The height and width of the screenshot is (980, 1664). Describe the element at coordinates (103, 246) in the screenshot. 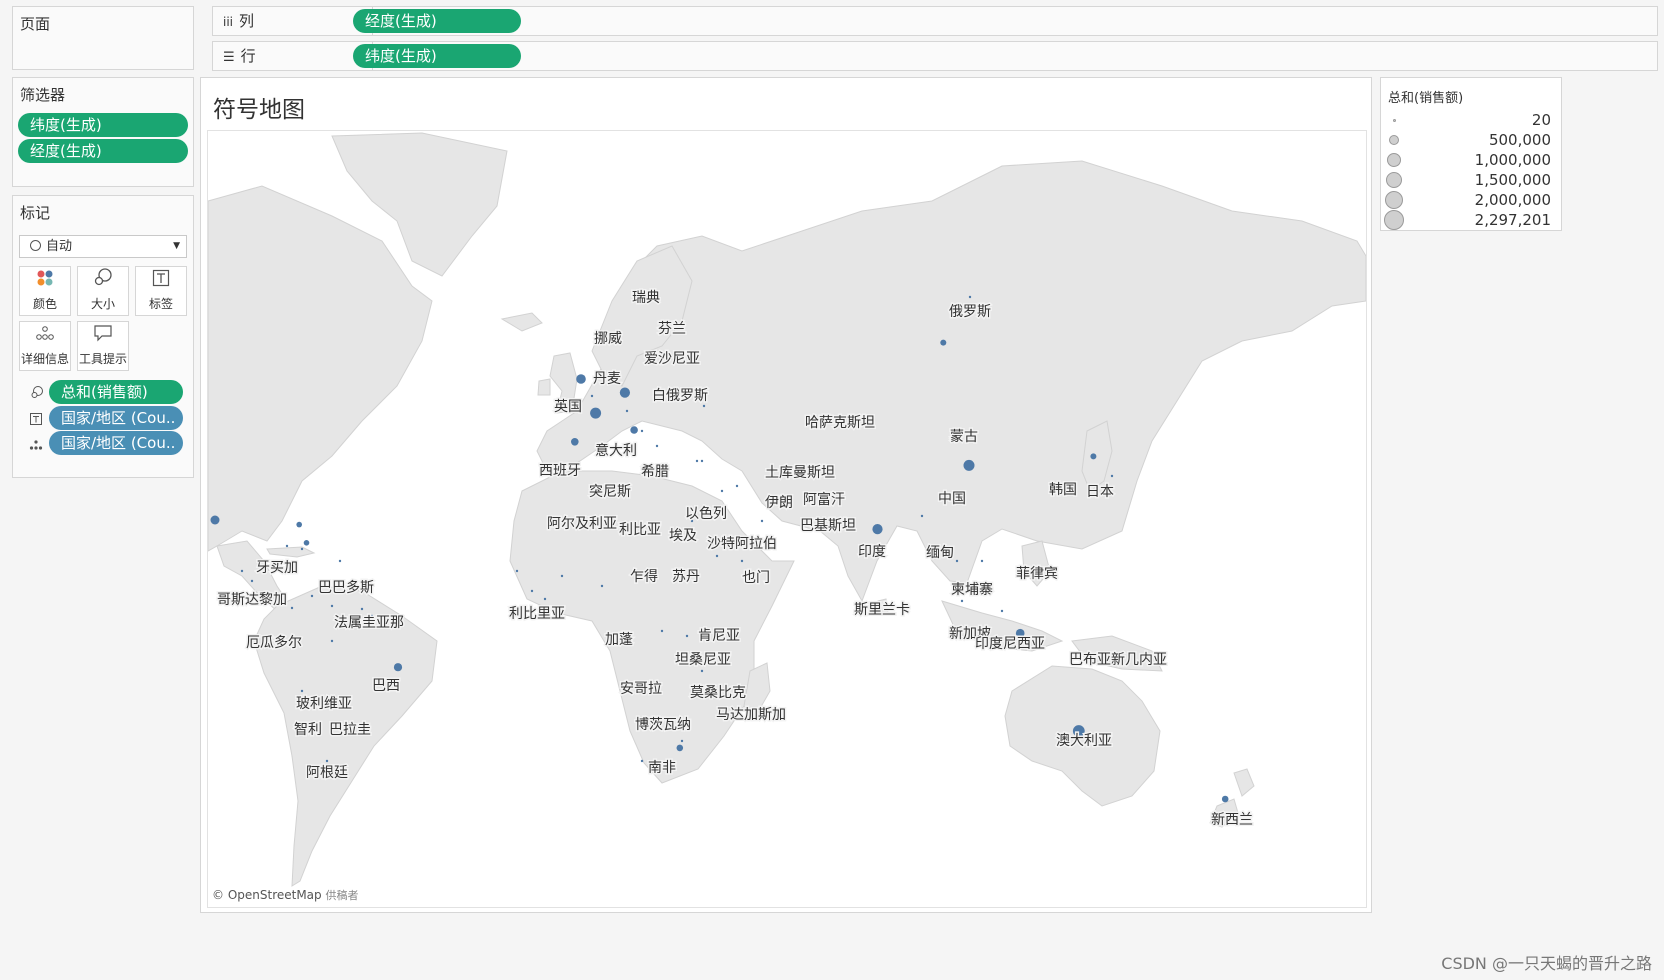

I see `mark-type-dropdown: 自动 ▼` at that location.